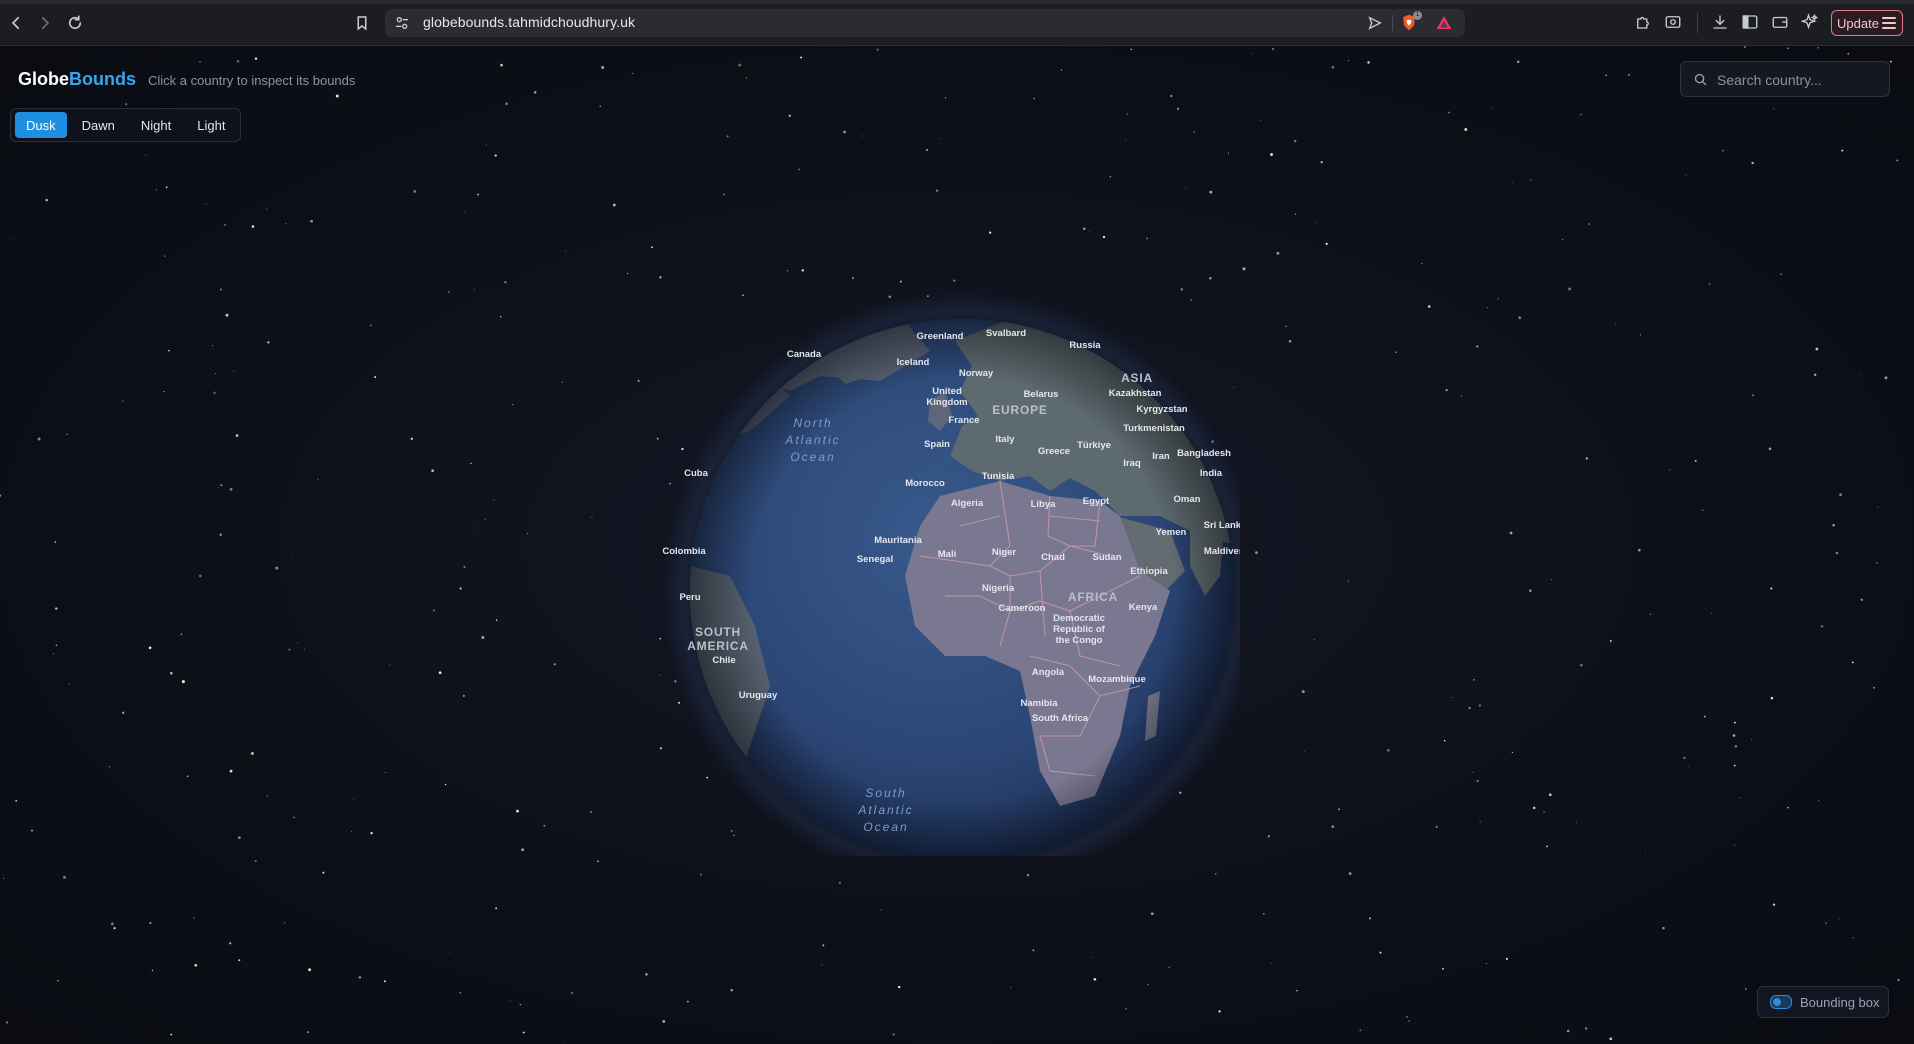  I want to click on label-cuba: Cuba, so click(696, 473).